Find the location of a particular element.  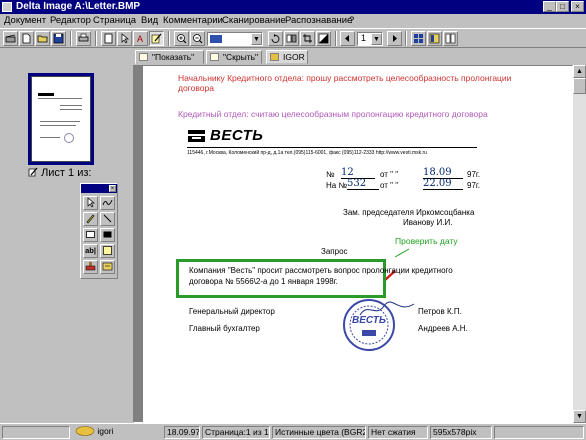

palette-filled-rectangle-tool is located at coordinates (107, 235).